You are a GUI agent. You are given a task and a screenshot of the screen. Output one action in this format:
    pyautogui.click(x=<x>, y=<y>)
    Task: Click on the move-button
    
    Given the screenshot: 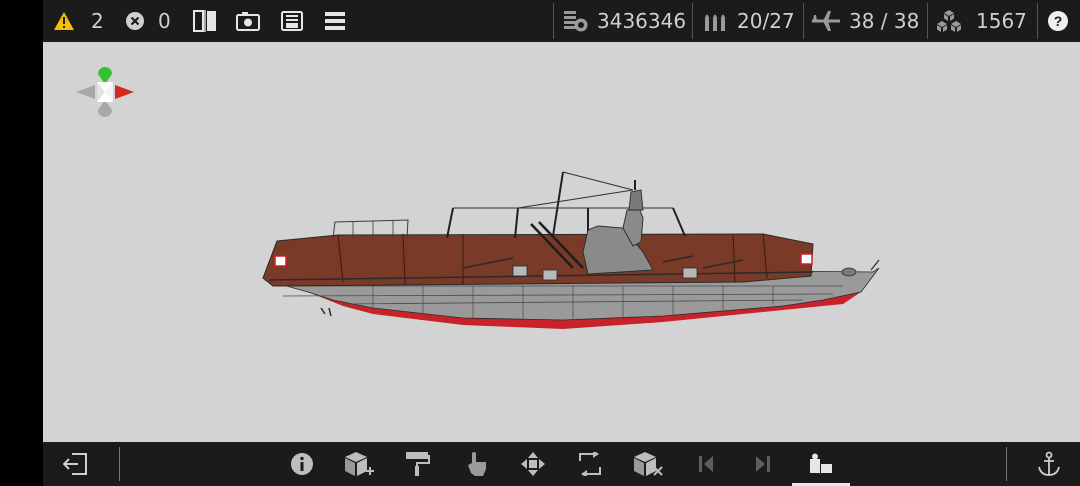 What is the action you would take?
    pyautogui.click(x=533, y=464)
    